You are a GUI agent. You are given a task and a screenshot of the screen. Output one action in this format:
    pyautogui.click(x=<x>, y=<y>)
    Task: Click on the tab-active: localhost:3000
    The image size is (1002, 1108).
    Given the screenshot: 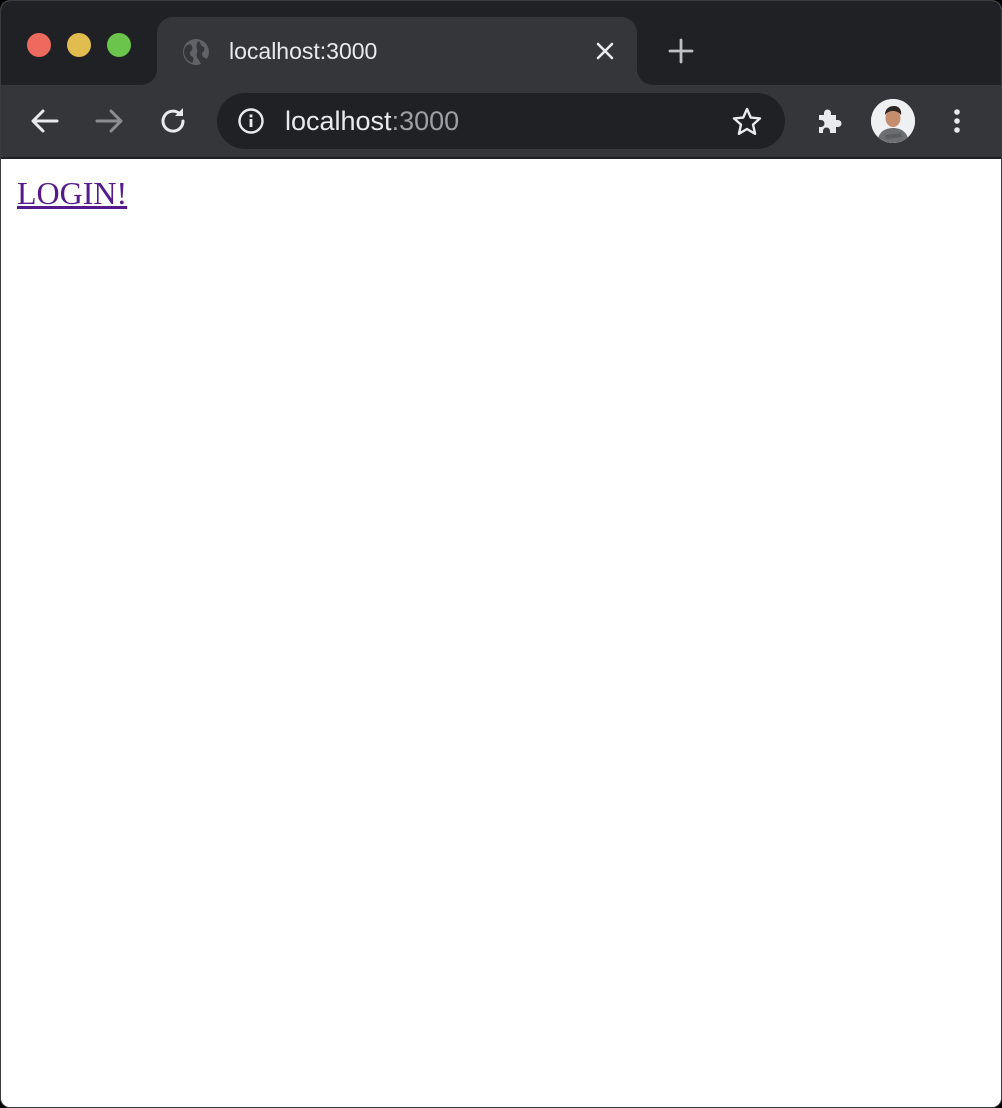 What is the action you would take?
    pyautogui.click(x=397, y=51)
    